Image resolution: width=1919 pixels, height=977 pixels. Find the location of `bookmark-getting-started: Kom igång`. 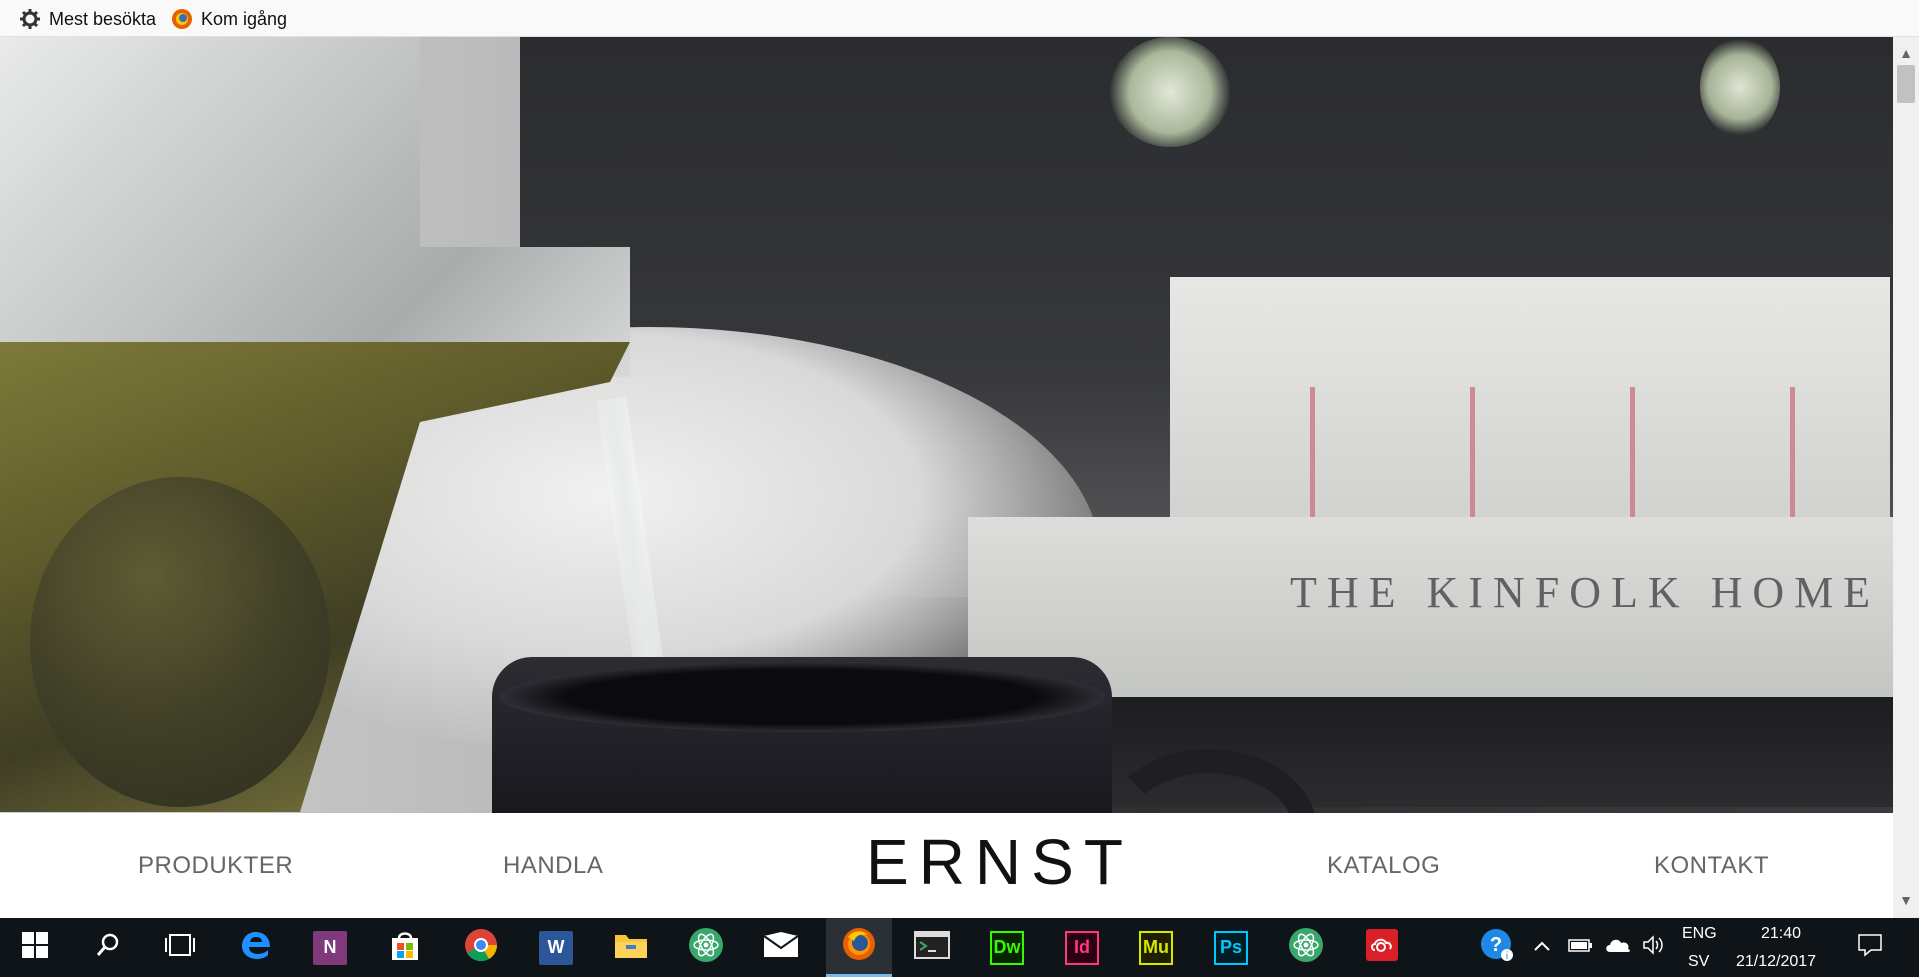

bookmark-getting-started: Kom igång is located at coordinates (229, 19).